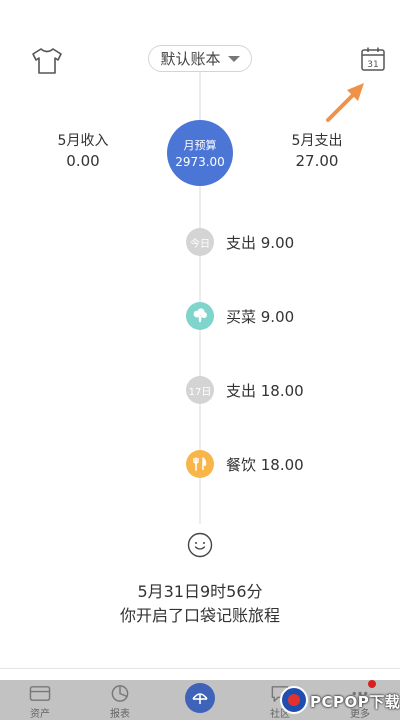 The height and width of the screenshot is (720, 400). I want to click on timeline-date-today: 今日 支出 9.00, so click(240, 242).